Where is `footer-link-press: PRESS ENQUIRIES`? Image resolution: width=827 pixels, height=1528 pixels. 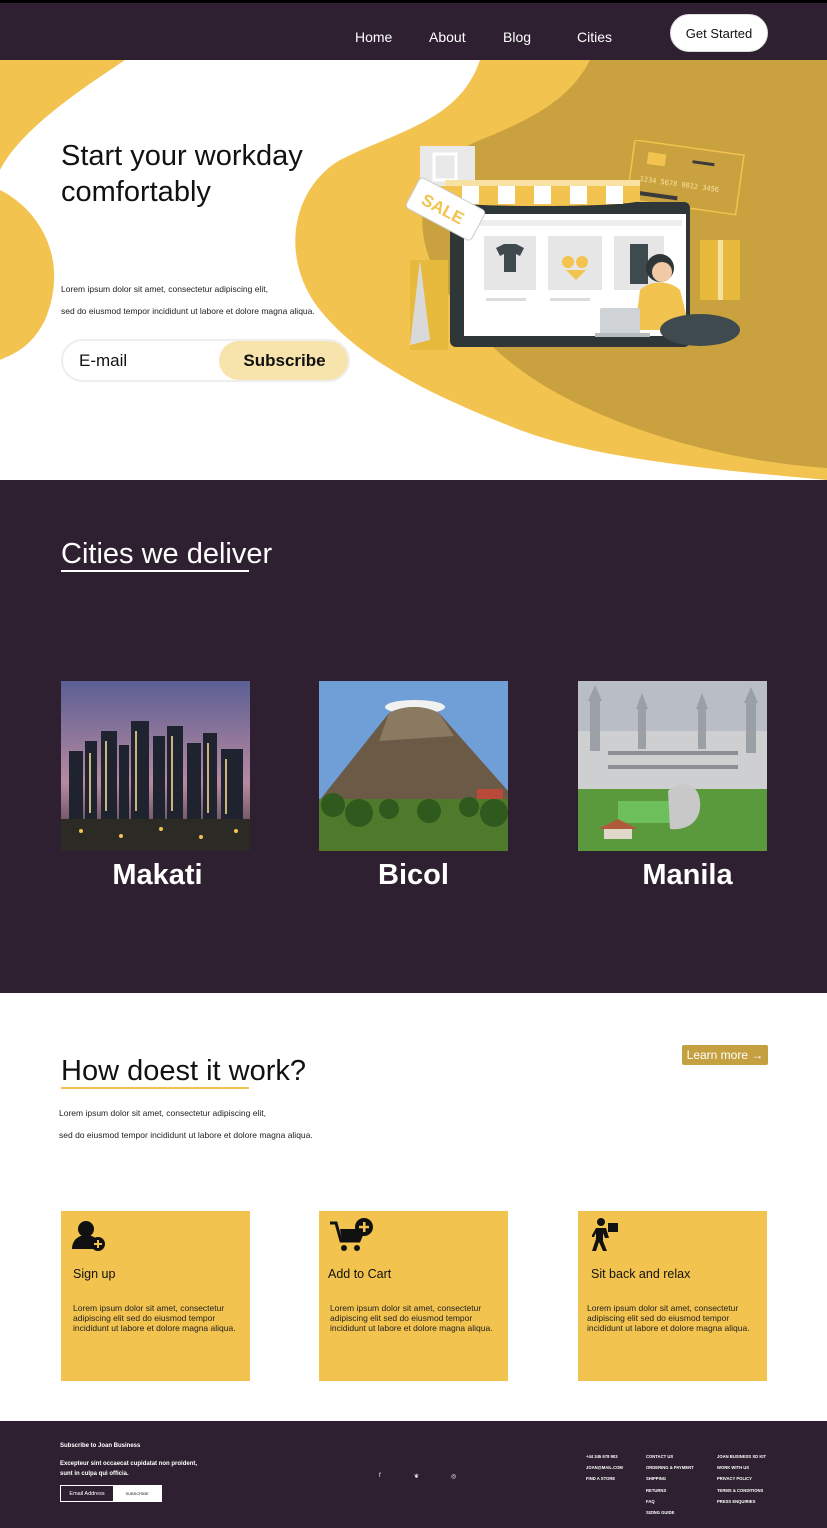 footer-link-press: PRESS ENQUIRIES is located at coordinates (741, 1501).